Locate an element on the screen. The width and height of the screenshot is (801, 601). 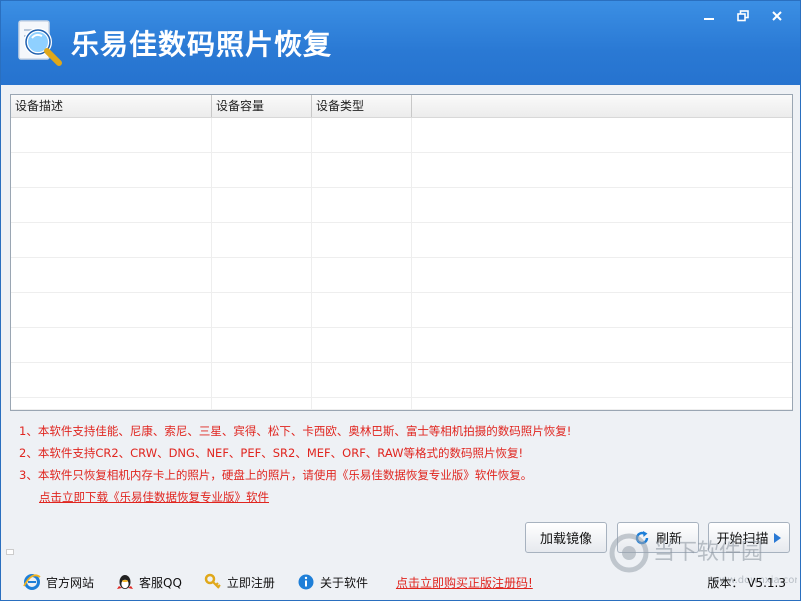
about-software-label: 关于软件 is located at coordinates (343, 582).